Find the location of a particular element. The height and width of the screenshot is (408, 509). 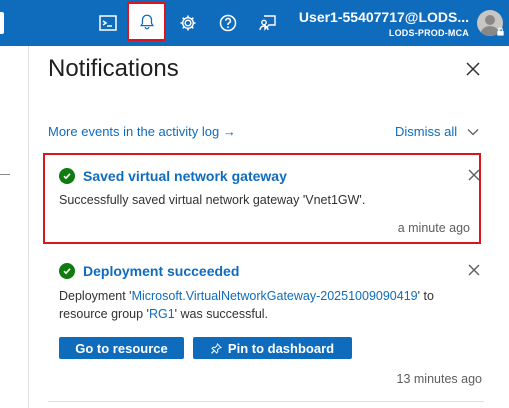

notification-time: a minute ago is located at coordinates (433, 228).